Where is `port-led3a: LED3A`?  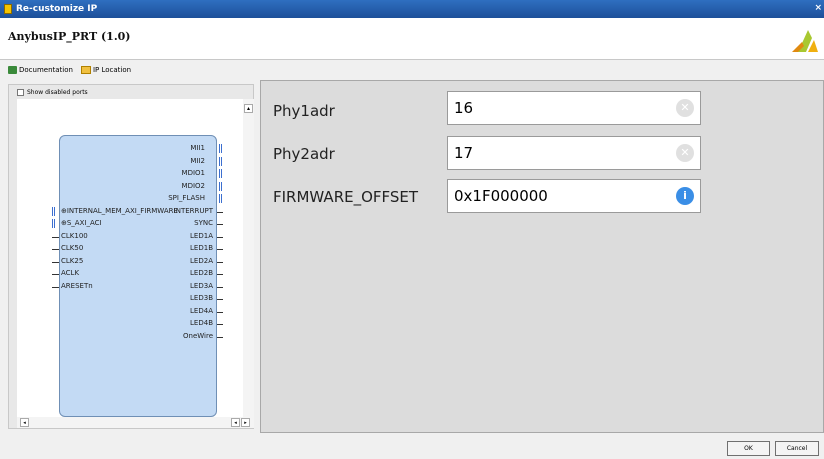
port-led3a: LED3A is located at coordinates (201, 286).